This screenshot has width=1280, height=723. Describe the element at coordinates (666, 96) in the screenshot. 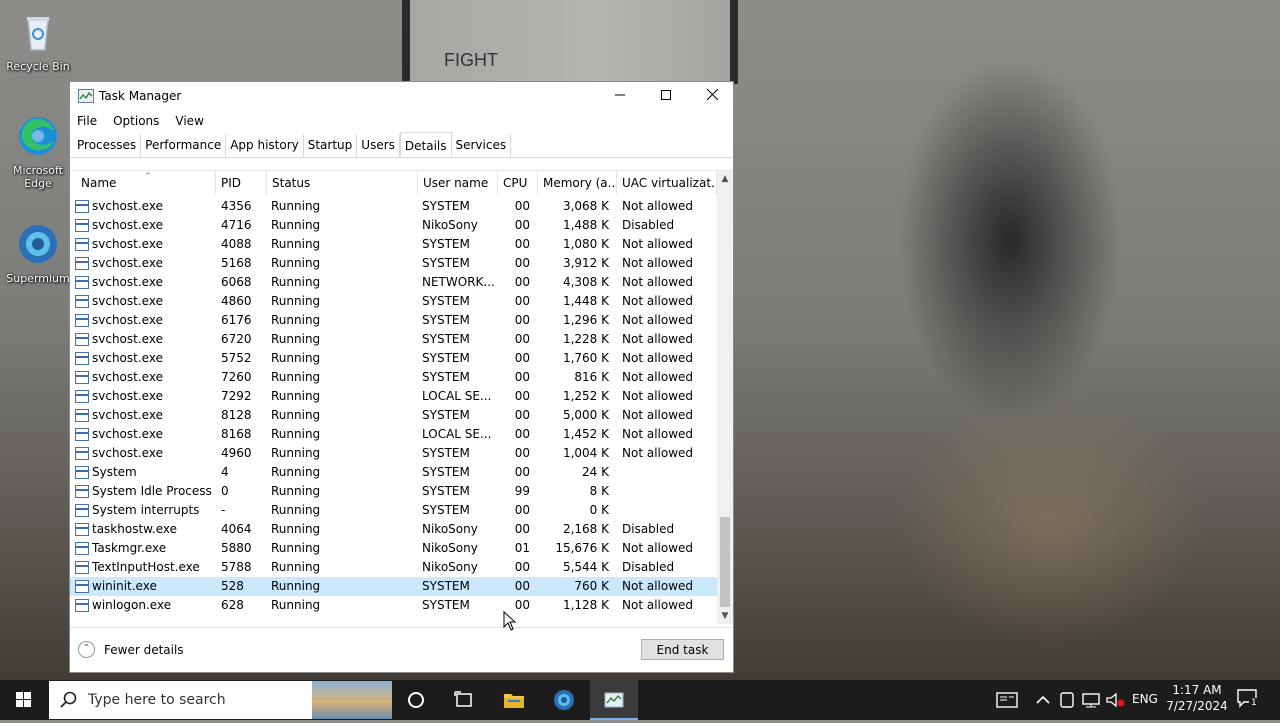

I see `maximize-button` at that location.